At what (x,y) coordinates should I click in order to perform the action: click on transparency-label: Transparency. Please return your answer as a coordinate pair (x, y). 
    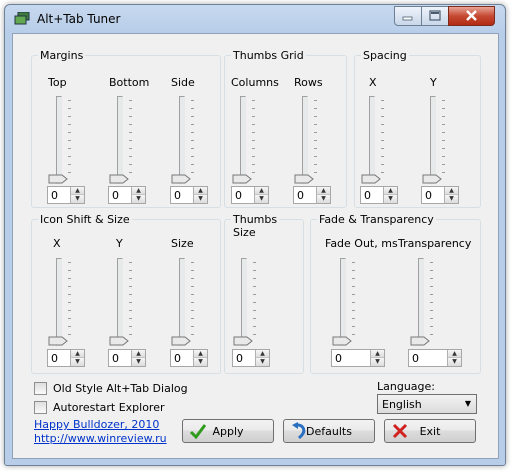
    Looking at the image, I should click on (435, 243).